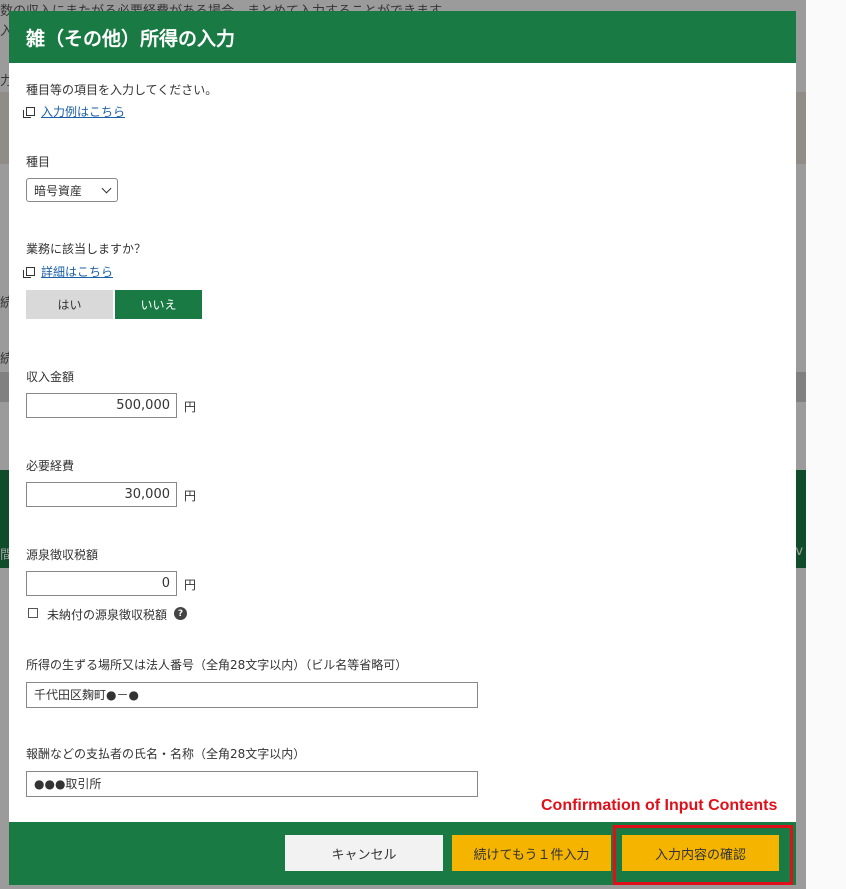 The image size is (846, 889). I want to click on business-question: 業務に該当しますか？, so click(86, 249).